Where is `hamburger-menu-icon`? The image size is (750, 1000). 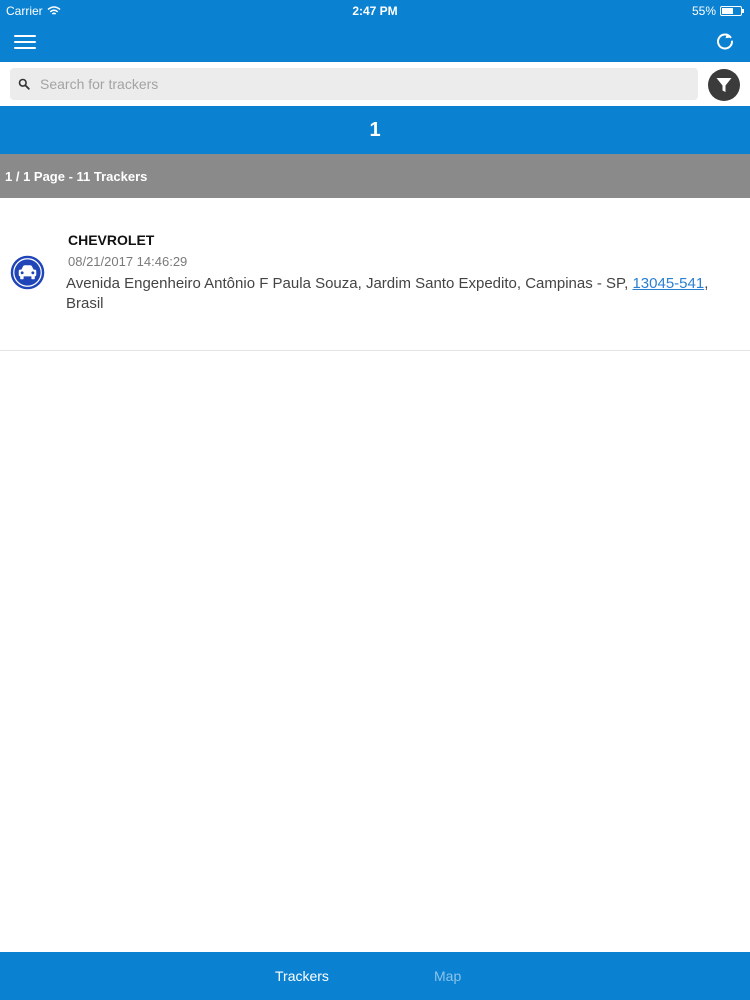 hamburger-menu-icon is located at coordinates (25, 42).